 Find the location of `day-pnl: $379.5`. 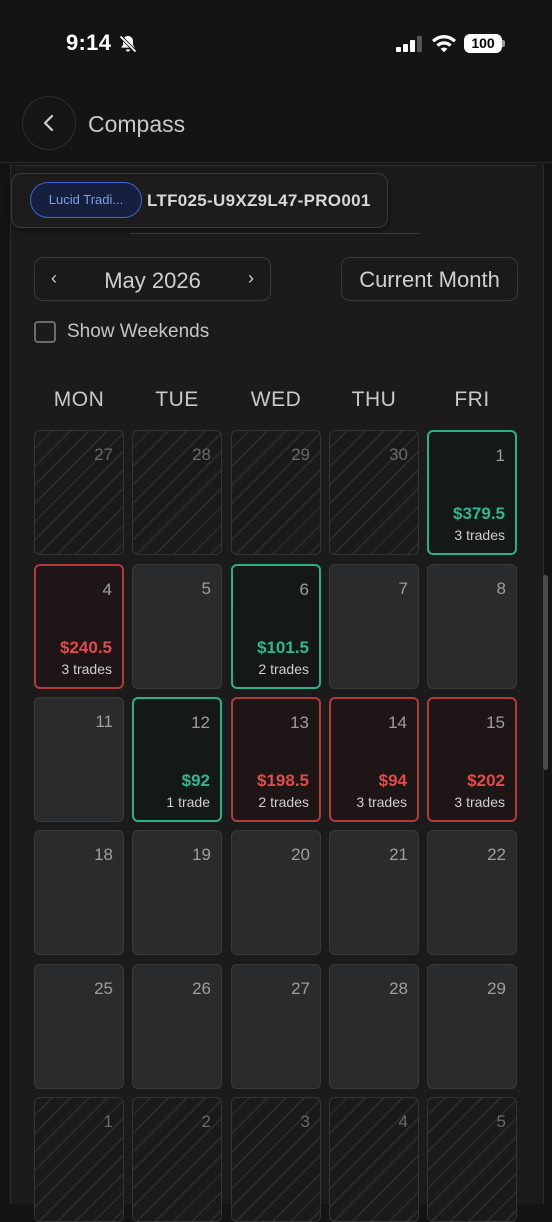

day-pnl: $379.5 is located at coordinates (479, 513).